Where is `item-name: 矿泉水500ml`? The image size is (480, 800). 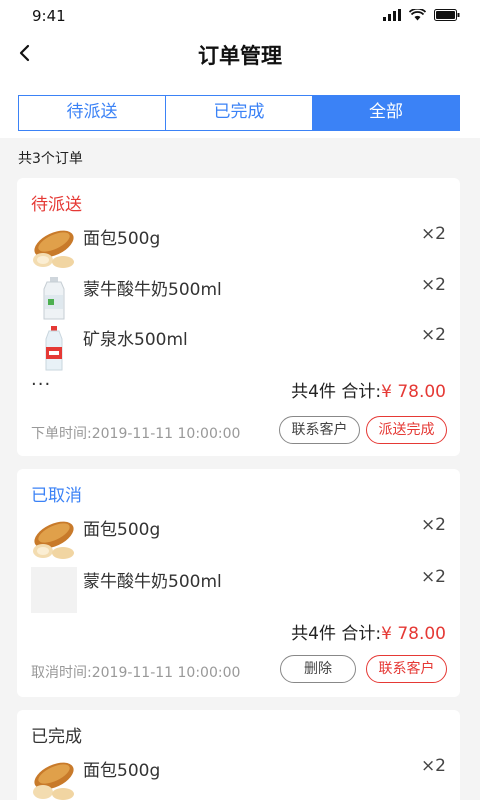 item-name: 矿泉水500ml is located at coordinates (135, 340).